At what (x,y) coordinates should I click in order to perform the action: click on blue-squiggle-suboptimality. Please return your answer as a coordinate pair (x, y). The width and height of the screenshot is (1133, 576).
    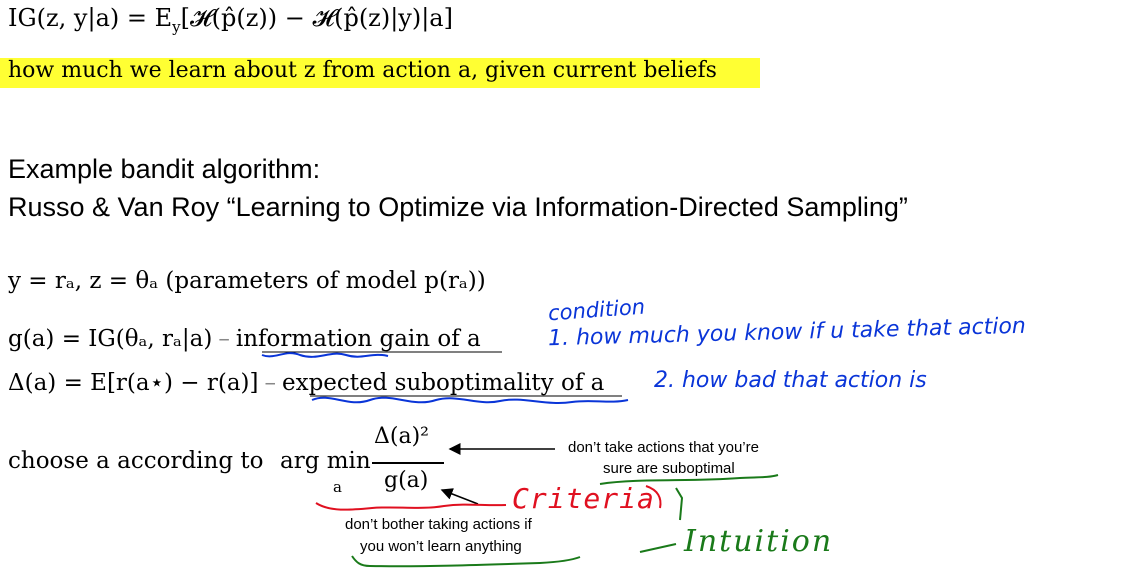
    Looking at the image, I should click on (470, 400).